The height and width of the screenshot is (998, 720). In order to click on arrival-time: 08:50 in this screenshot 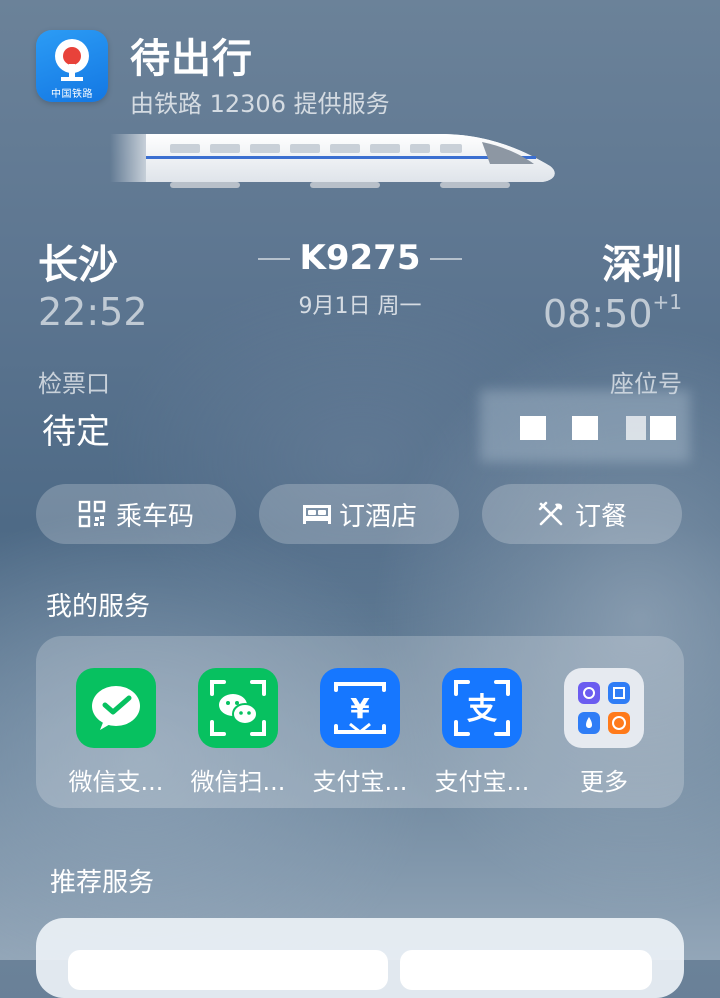, I will do `click(598, 314)`.